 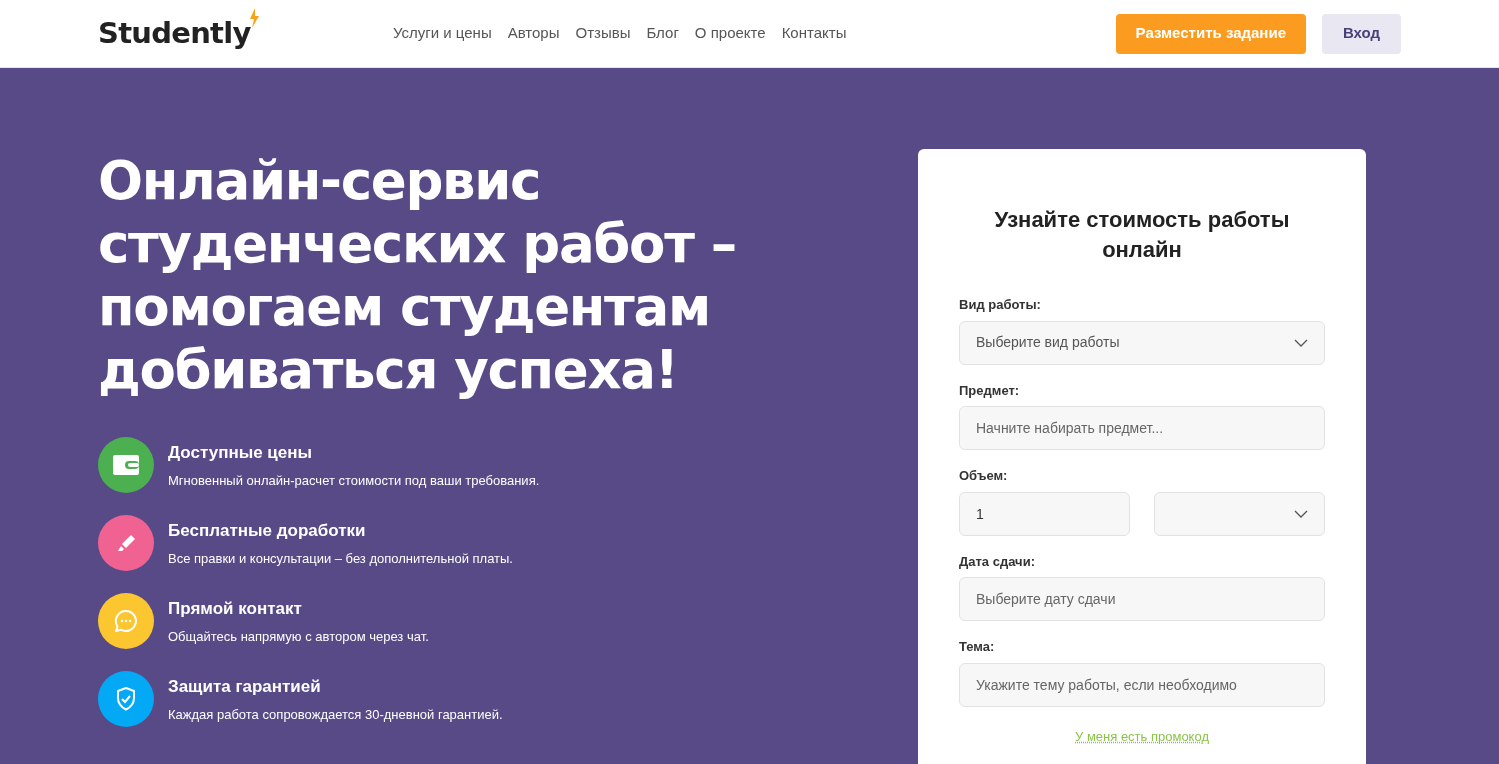 What do you see at coordinates (267, 530) in the screenshot?
I see `feature-title: Бесплатные доработки` at bounding box center [267, 530].